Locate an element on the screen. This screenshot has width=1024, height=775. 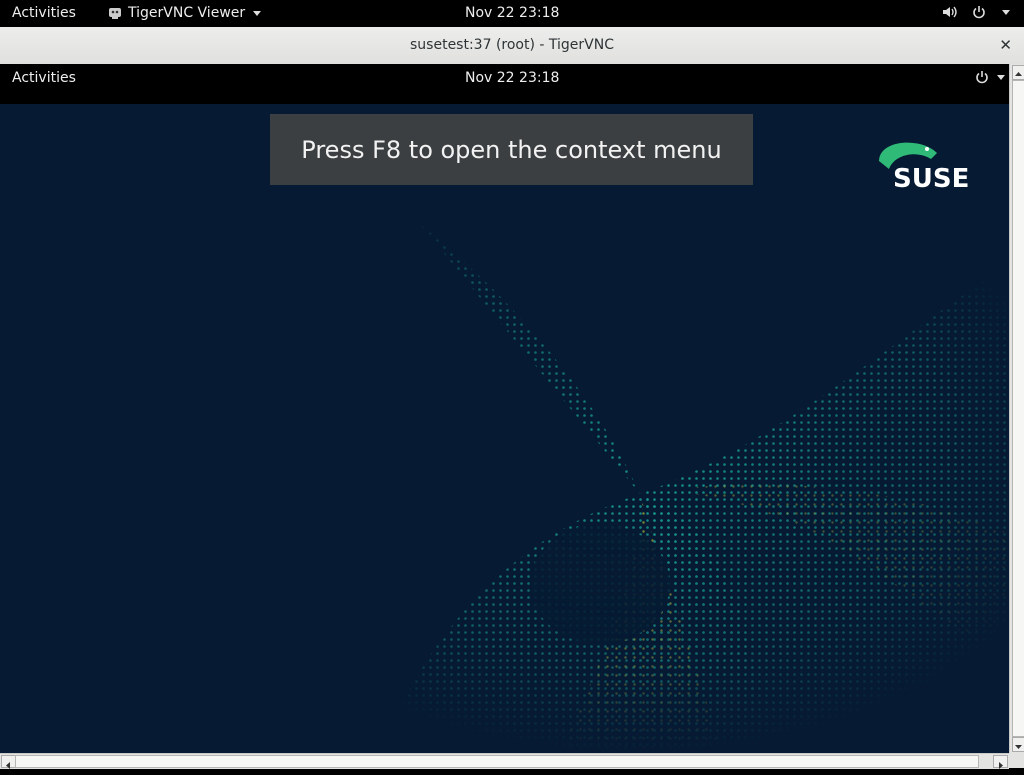
system-tray is located at coordinates (976, 12).